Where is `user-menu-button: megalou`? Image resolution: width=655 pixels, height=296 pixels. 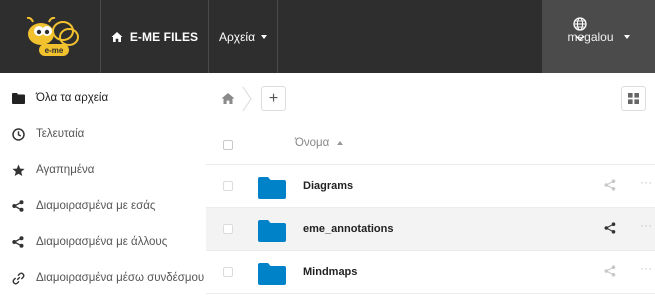 user-menu-button: megalou is located at coordinates (598, 36).